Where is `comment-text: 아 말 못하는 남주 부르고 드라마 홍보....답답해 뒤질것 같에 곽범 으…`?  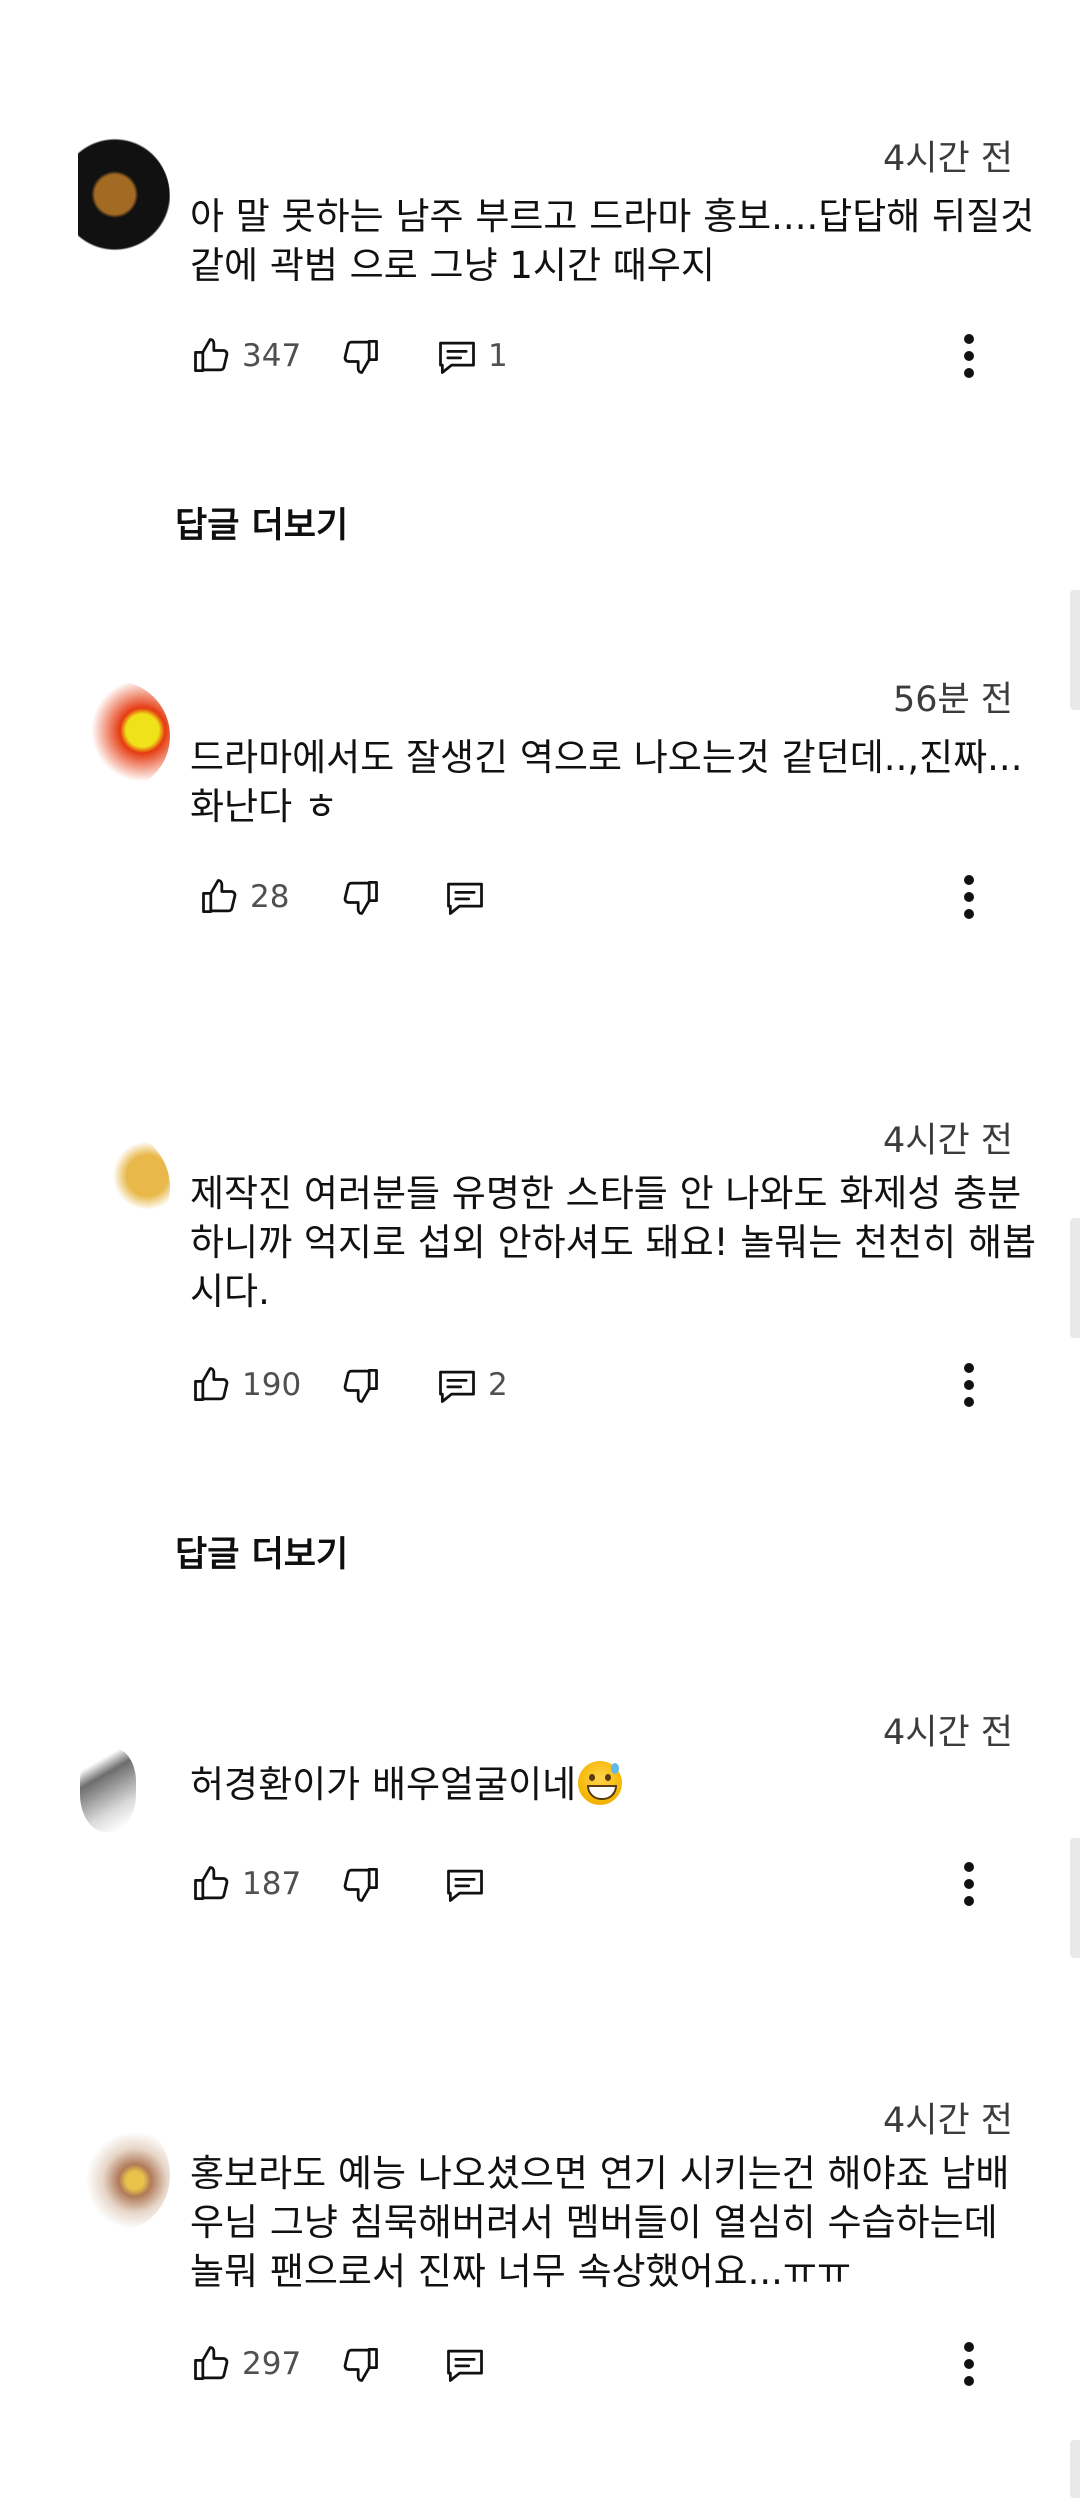 comment-text: 아 말 못하는 남주 부르고 드라마 홍보....답답해 뒤질것 같에 곽범 으… is located at coordinates (612, 241).